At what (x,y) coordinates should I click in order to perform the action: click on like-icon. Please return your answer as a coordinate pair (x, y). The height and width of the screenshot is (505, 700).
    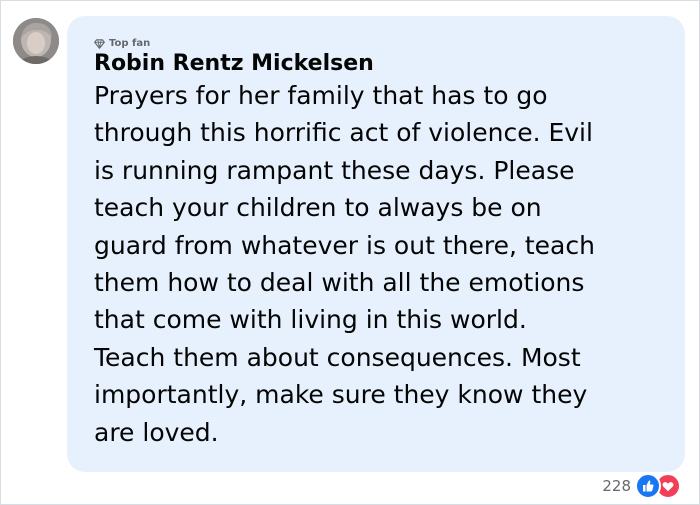
    Looking at the image, I should click on (648, 486).